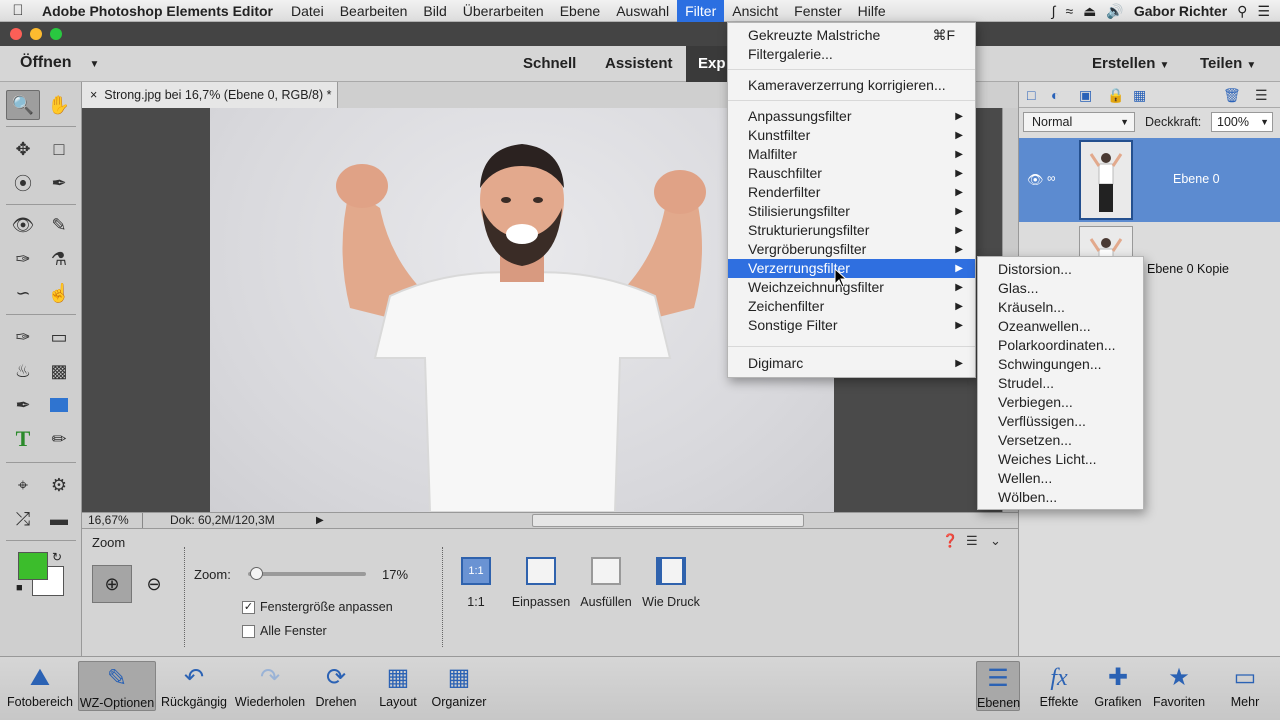  What do you see at coordinates (476, 571) in the screenshot?
I see `view-1-1-button: 1:1` at bounding box center [476, 571].